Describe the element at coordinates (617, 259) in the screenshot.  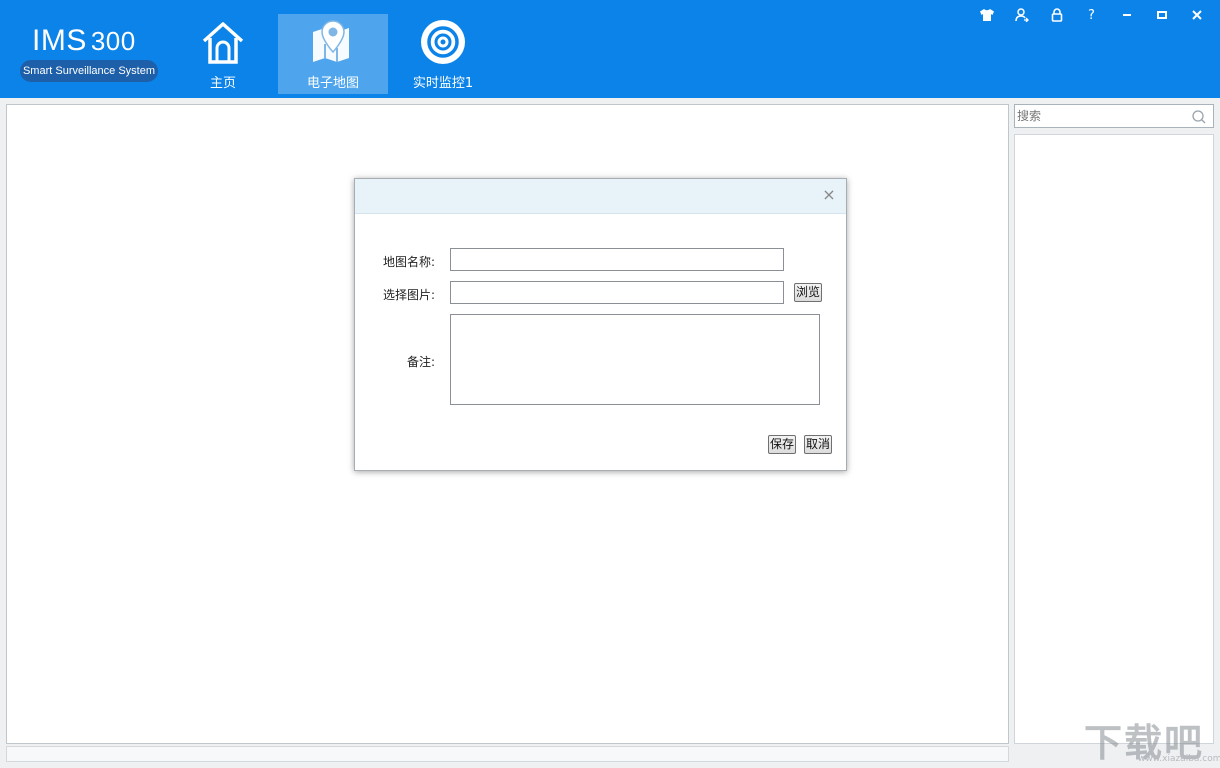
I see `map-name-input` at that location.